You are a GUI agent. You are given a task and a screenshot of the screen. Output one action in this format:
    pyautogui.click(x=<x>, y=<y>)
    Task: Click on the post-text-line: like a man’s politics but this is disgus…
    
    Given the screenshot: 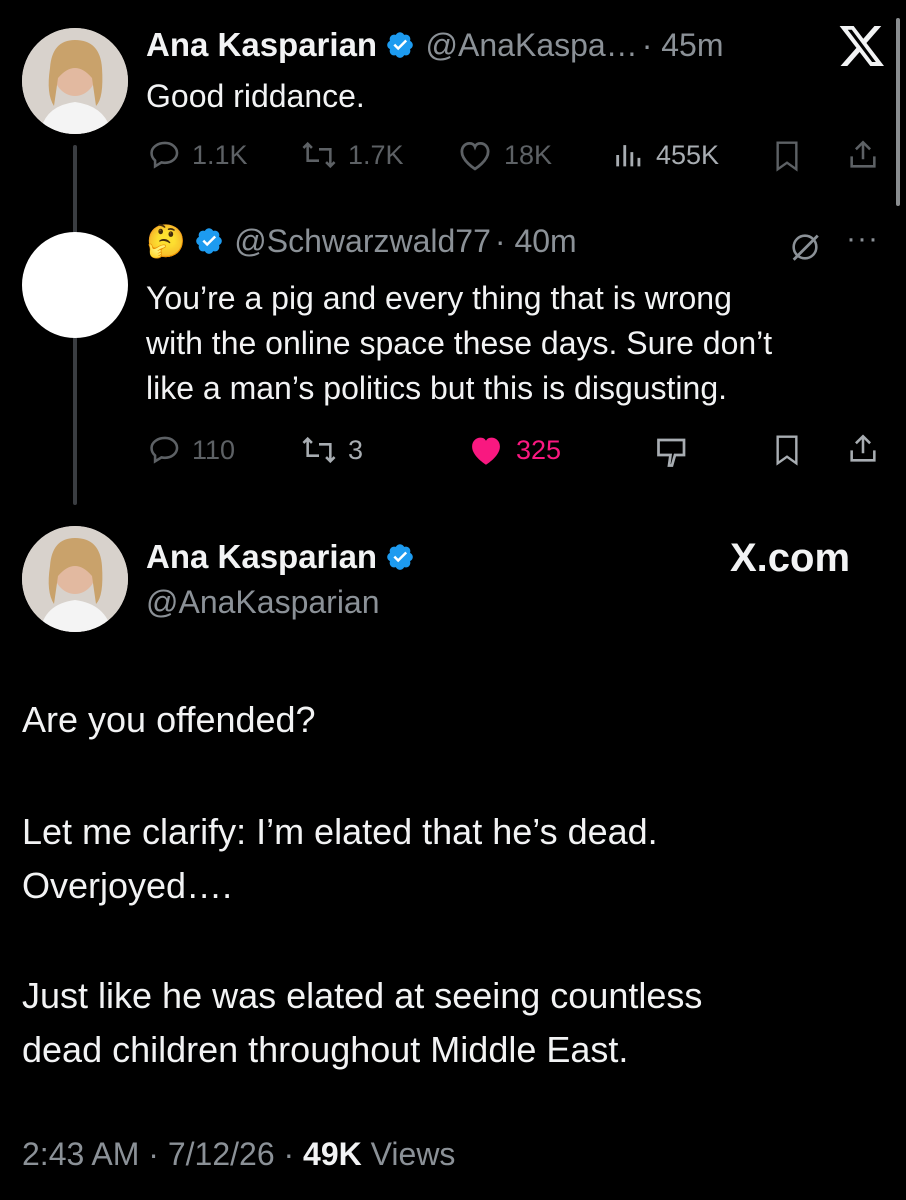 What is the action you would take?
    pyautogui.click(x=437, y=388)
    